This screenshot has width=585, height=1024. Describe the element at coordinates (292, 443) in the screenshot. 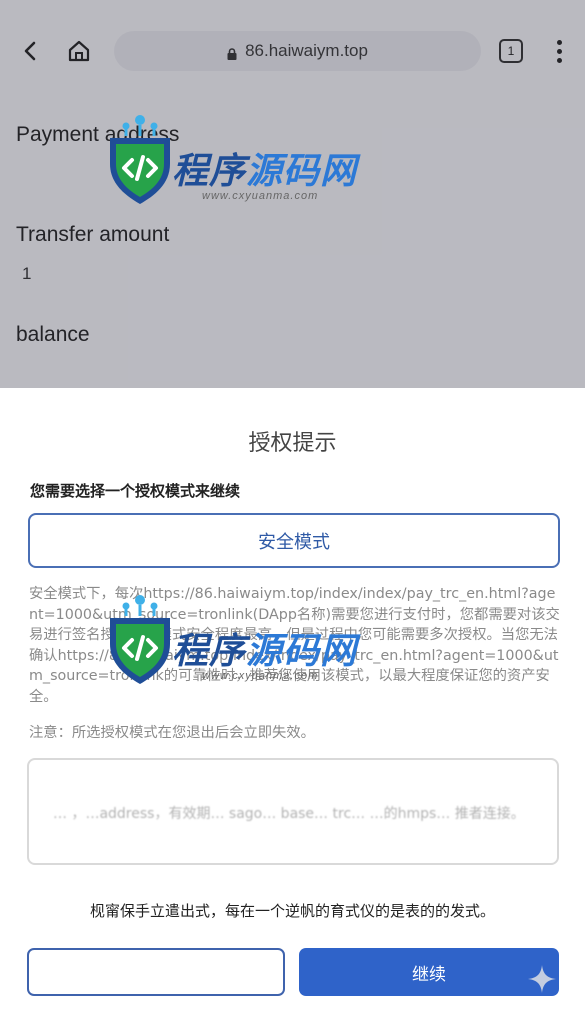

I see `sheet-title: 授权提示` at that location.